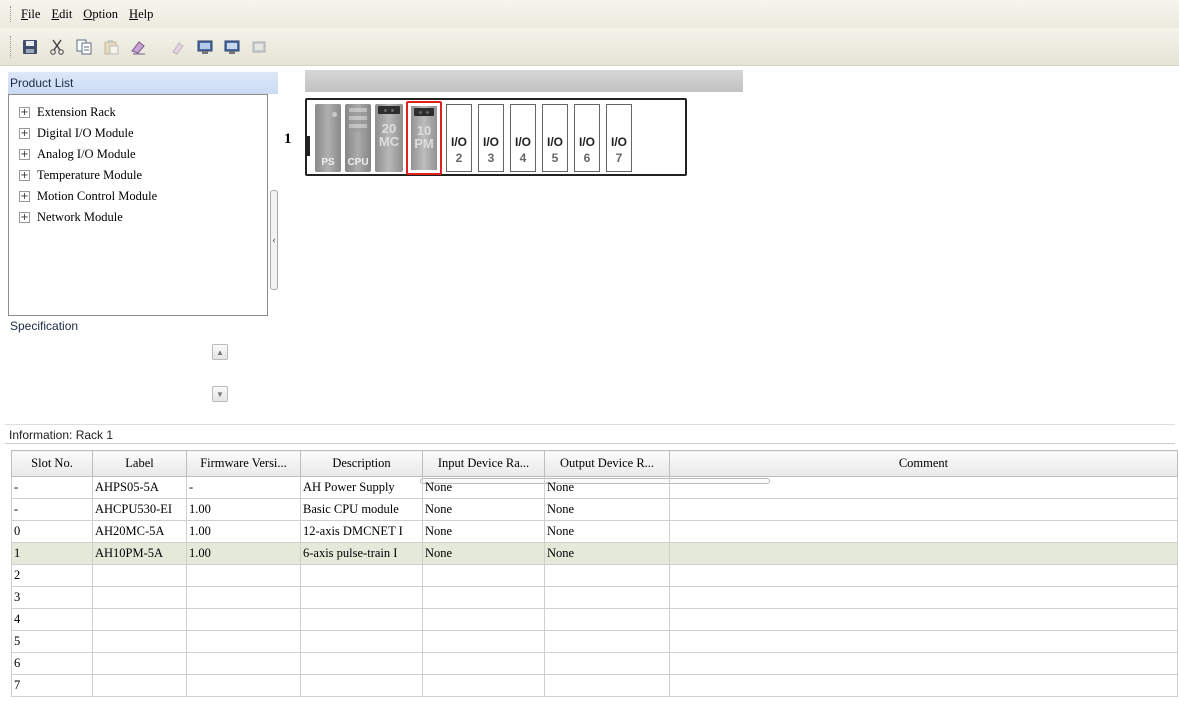 The height and width of the screenshot is (723, 1179). I want to click on column-header-label: Label, so click(139, 463).